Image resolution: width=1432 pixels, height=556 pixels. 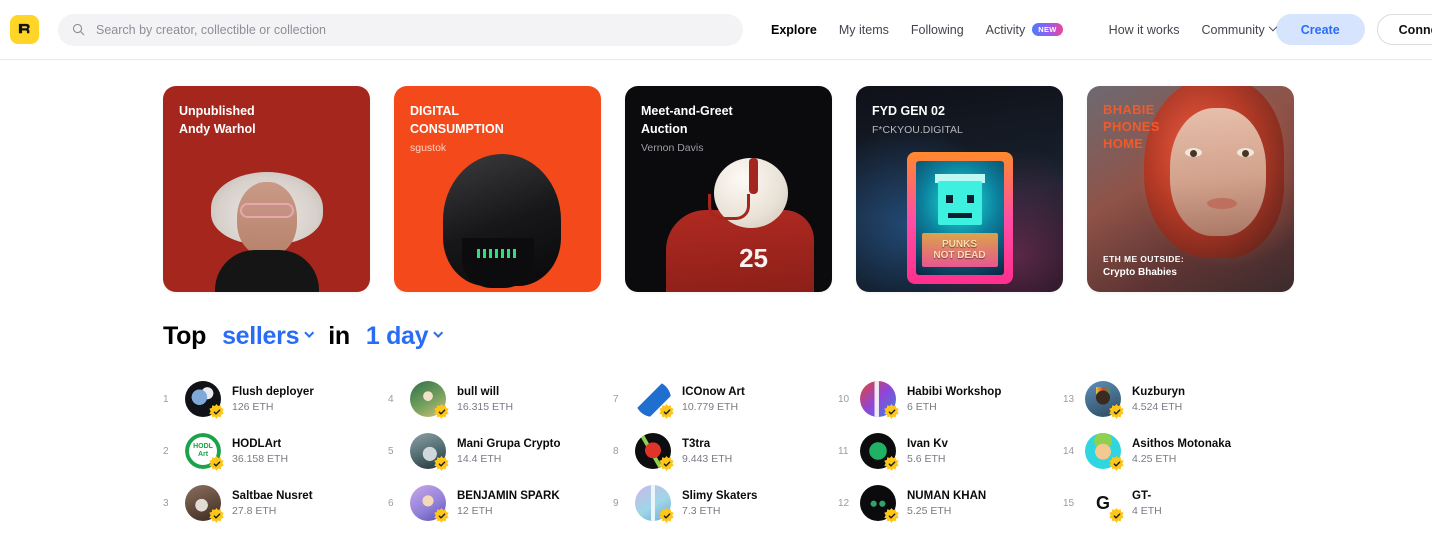 I want to click on seller-value: 5.6 ETH, so click(x=926, y=459).